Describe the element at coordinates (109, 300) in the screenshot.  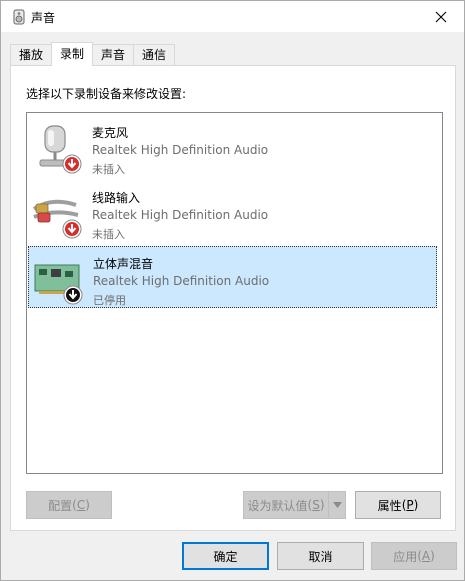
I see `device-status: 已停用` at that location.